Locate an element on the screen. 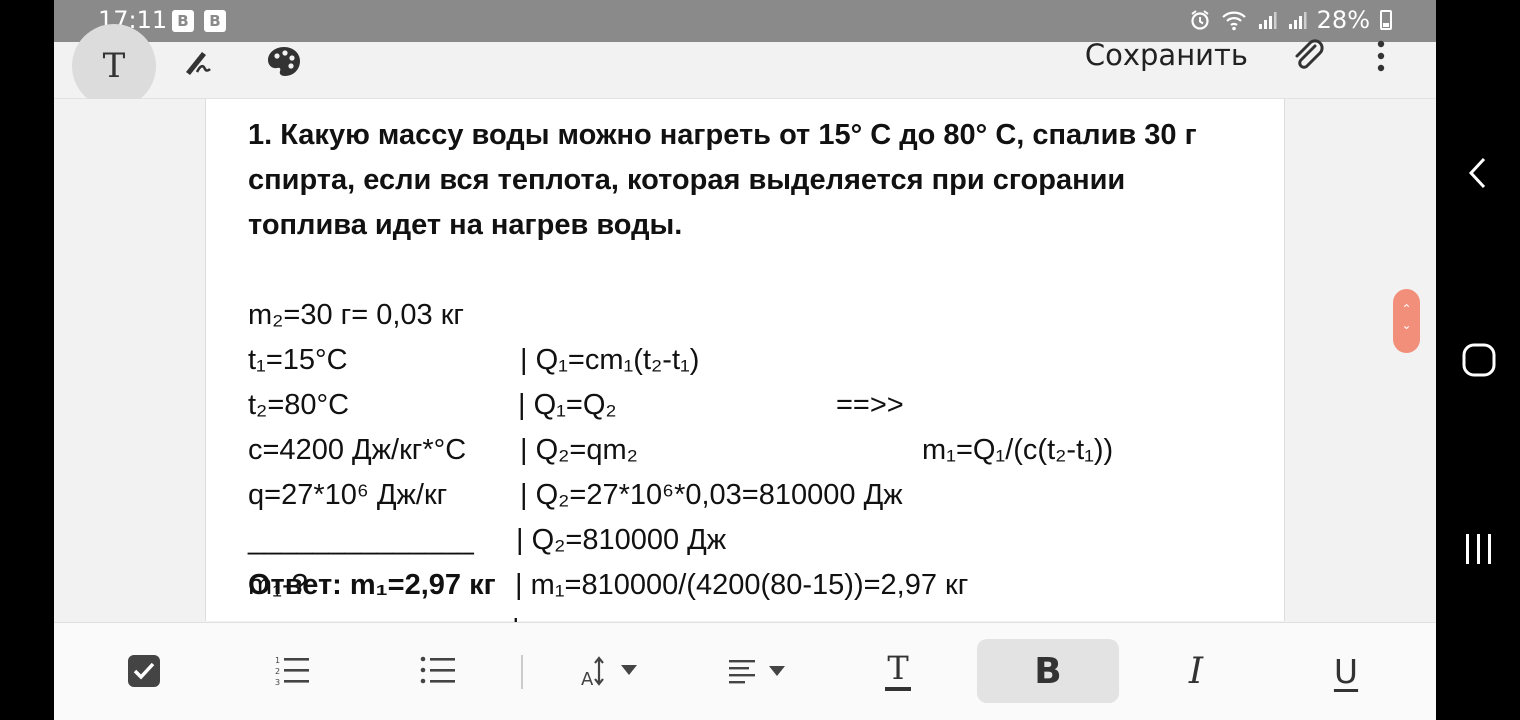 This screenshot has height=720, width=1520. text-color-swatch is located at coordinates (898, 689).